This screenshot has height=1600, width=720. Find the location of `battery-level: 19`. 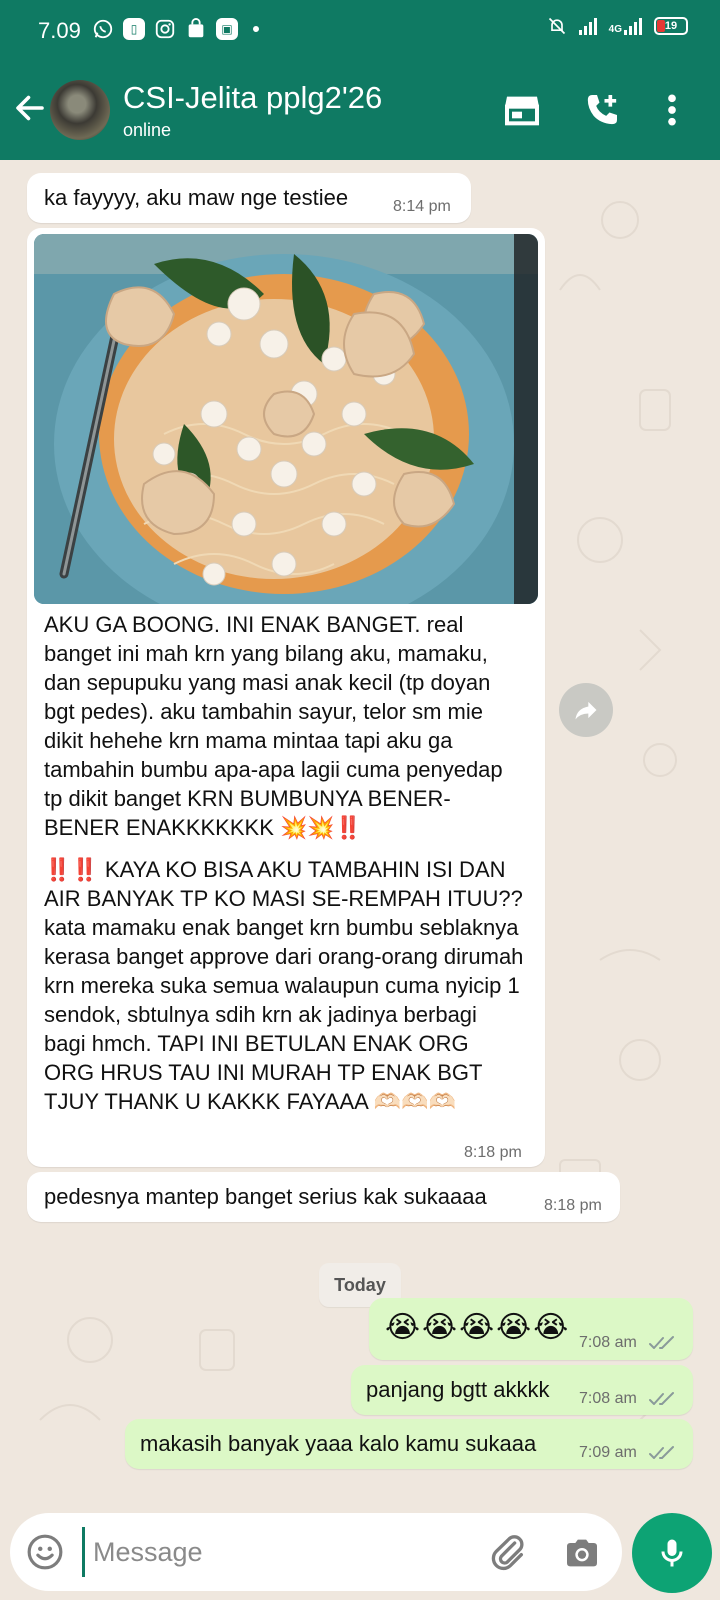

battery-level: 19 is located at coordinates (671, 26).